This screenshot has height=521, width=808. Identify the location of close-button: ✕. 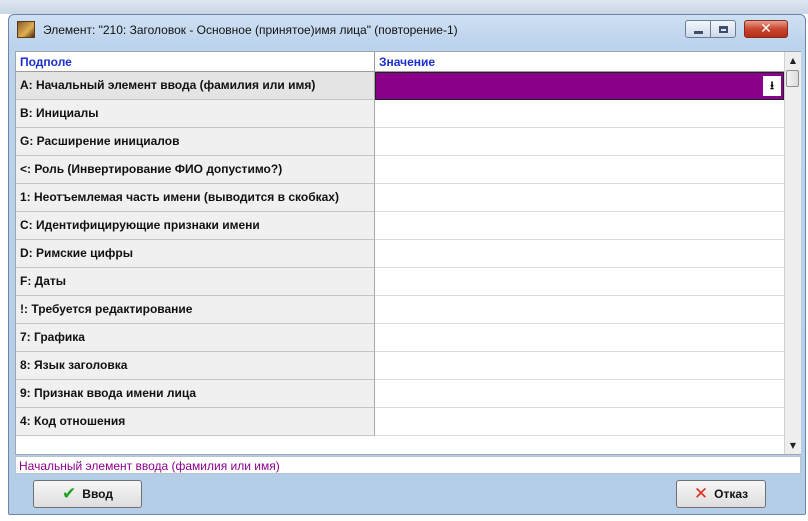
(766, 29).